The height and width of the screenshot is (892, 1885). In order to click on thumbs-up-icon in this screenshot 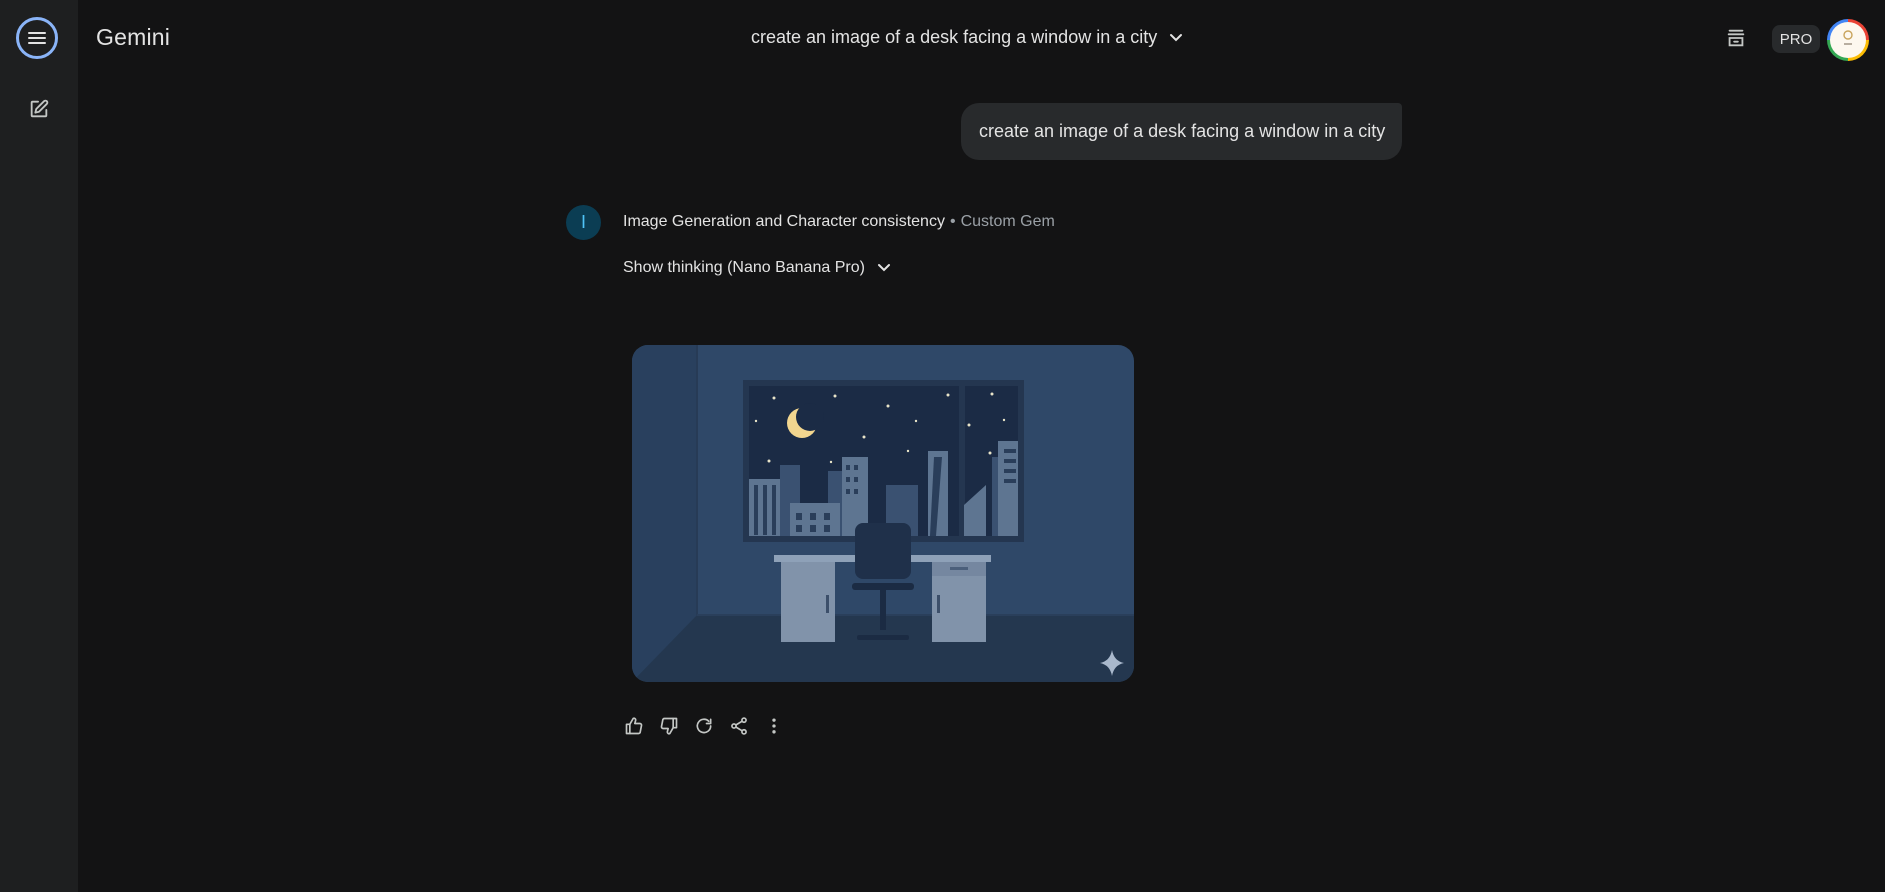, I will do `click(634, 726)`.